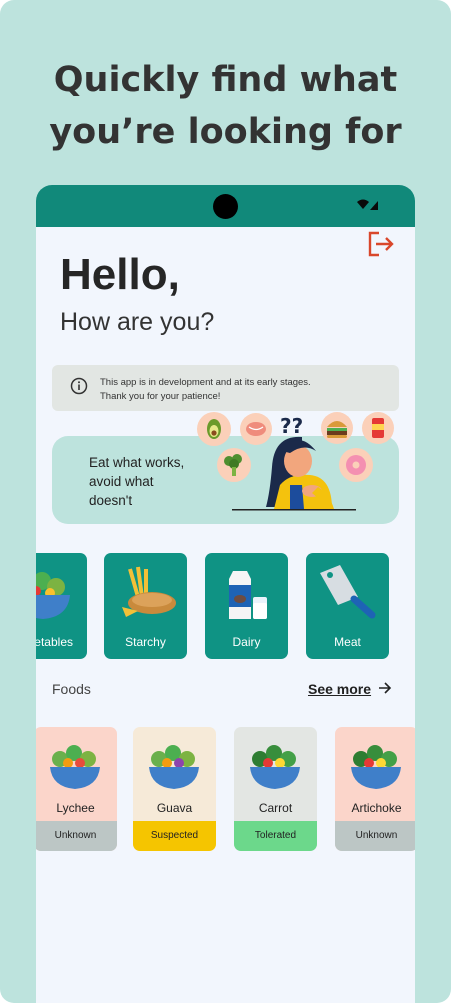 This screenshot has height=1003, width=451. What do you see at coordinates (120, 274) in the screenshot?
I see `greeting-title: Hello,` at bounding box center [120, 274].